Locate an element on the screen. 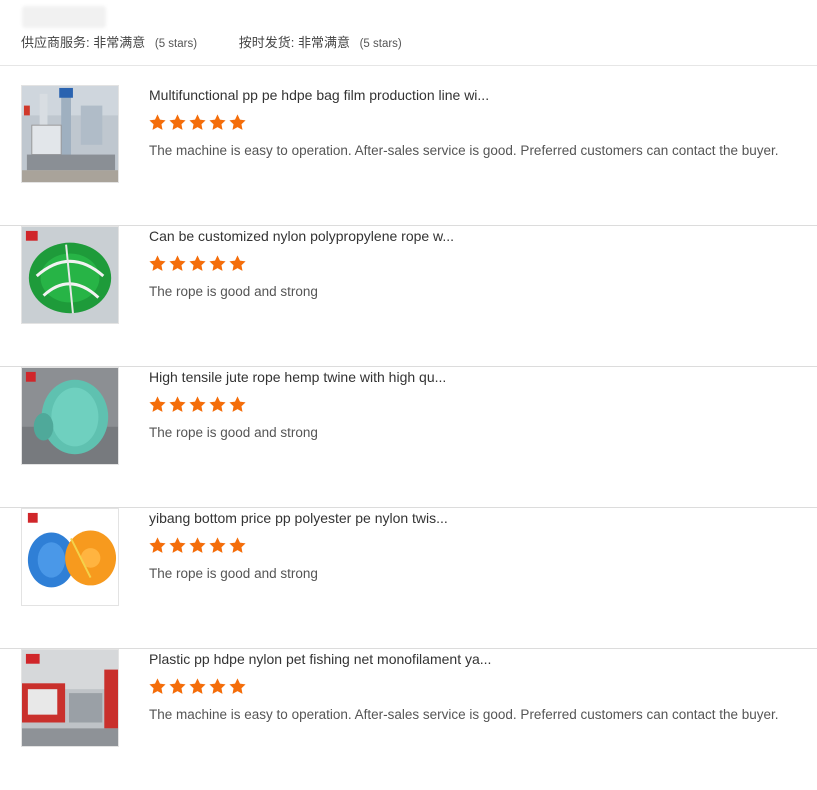  header-divider is located at coordinates (408, 65).